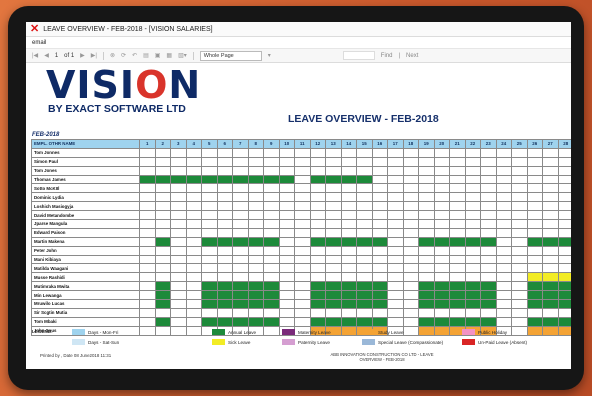 Image resolution: width=592 pixels, height=396 pixels. What do you see at coordinates (387, 56) in the screenshot?
I see `find-link: Find` at bounding box center [387, 56].